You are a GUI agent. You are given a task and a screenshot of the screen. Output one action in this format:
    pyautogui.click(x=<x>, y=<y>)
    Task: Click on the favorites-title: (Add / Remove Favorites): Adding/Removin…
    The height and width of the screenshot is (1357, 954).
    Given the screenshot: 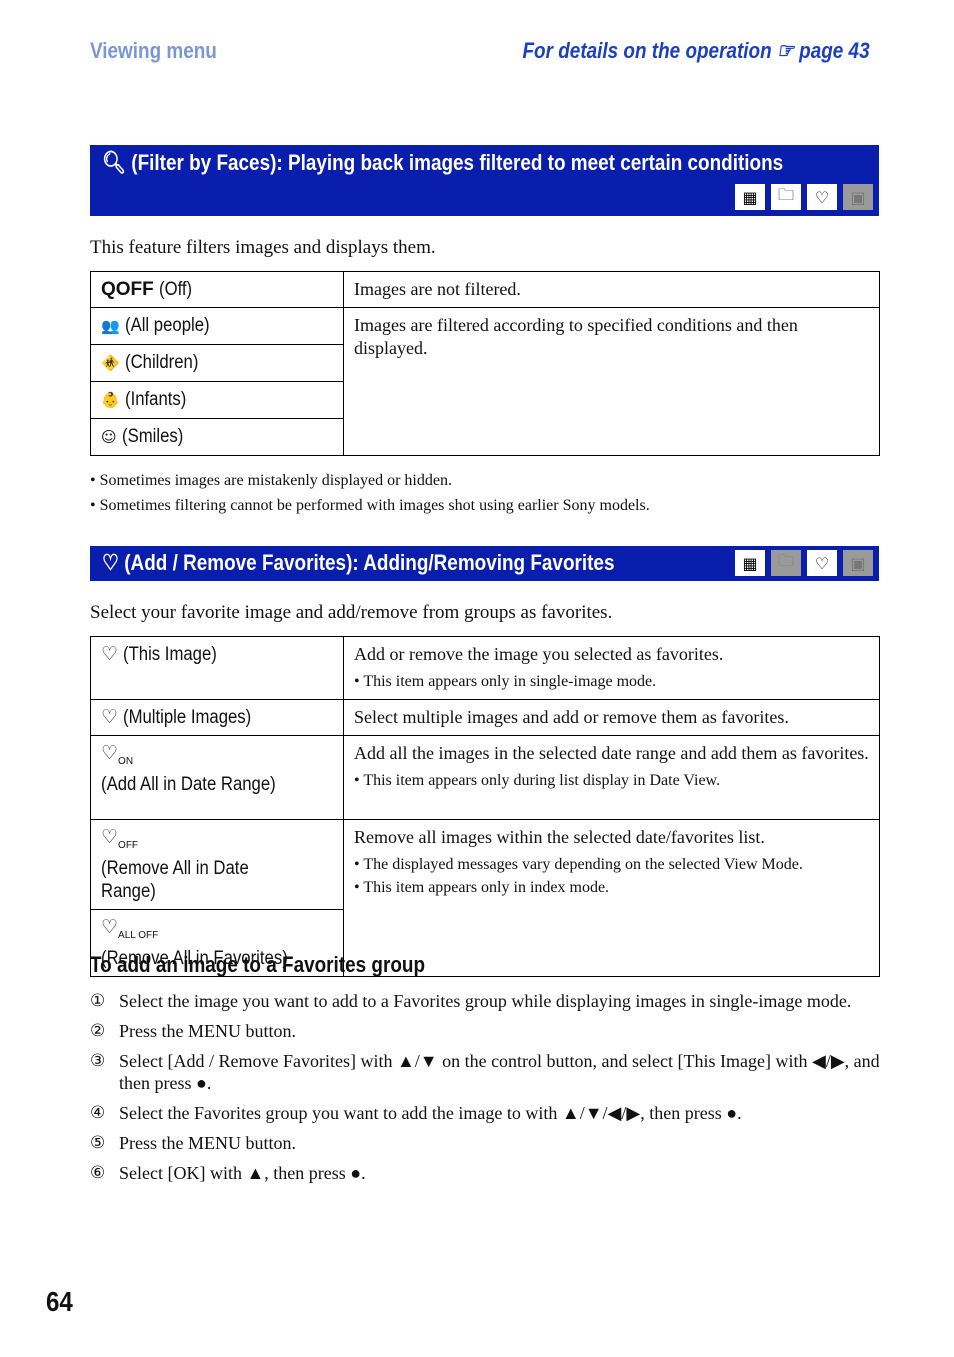 What is the action you would take?
    pyautogui.click(x=369, y=562)
    